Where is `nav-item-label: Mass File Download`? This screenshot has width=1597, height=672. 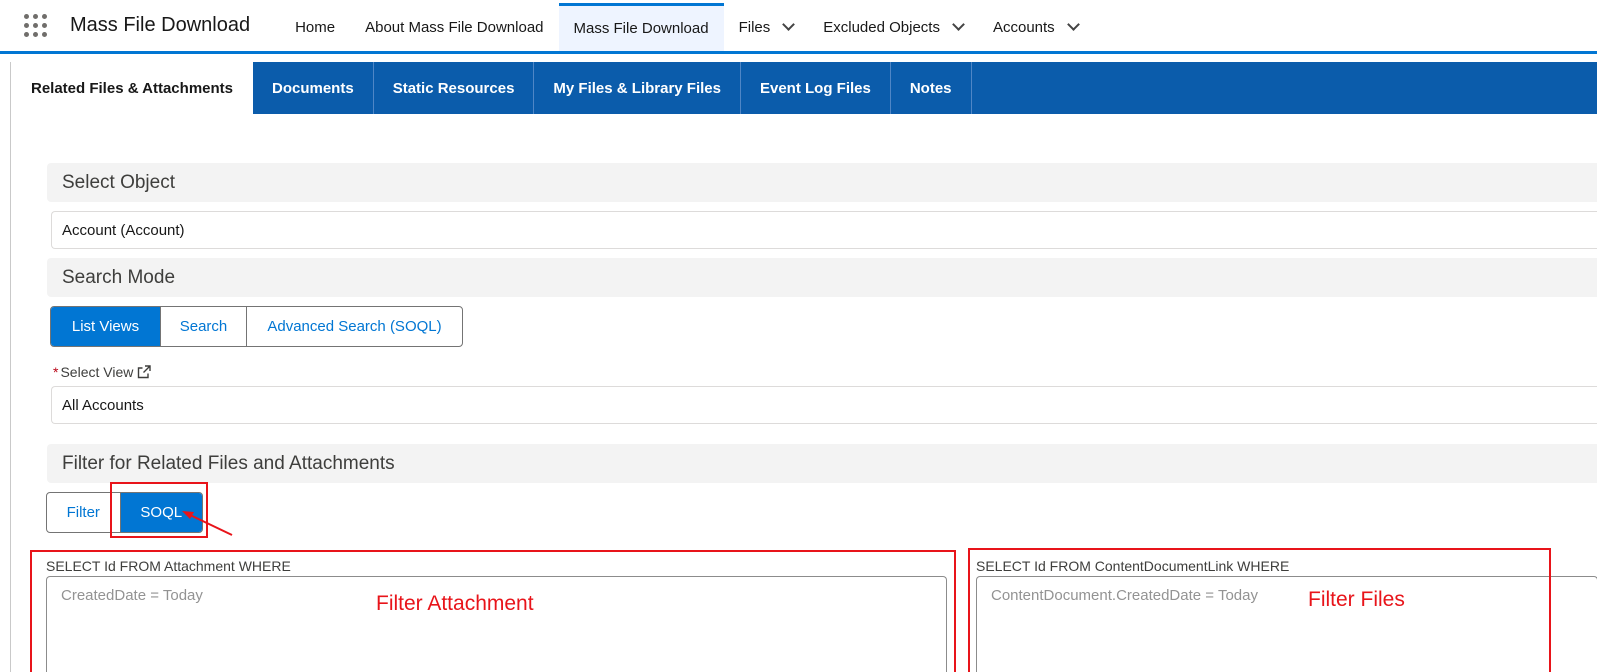 nav-item-label: Mass File Download is located at coordinates (641, 28).